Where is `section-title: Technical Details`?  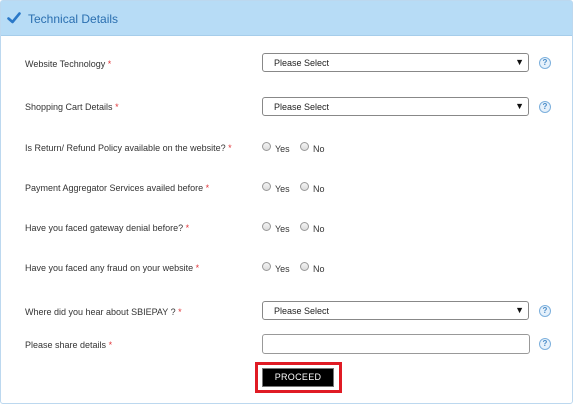 section-title: Technical Details is located at coordinates (73, 19).